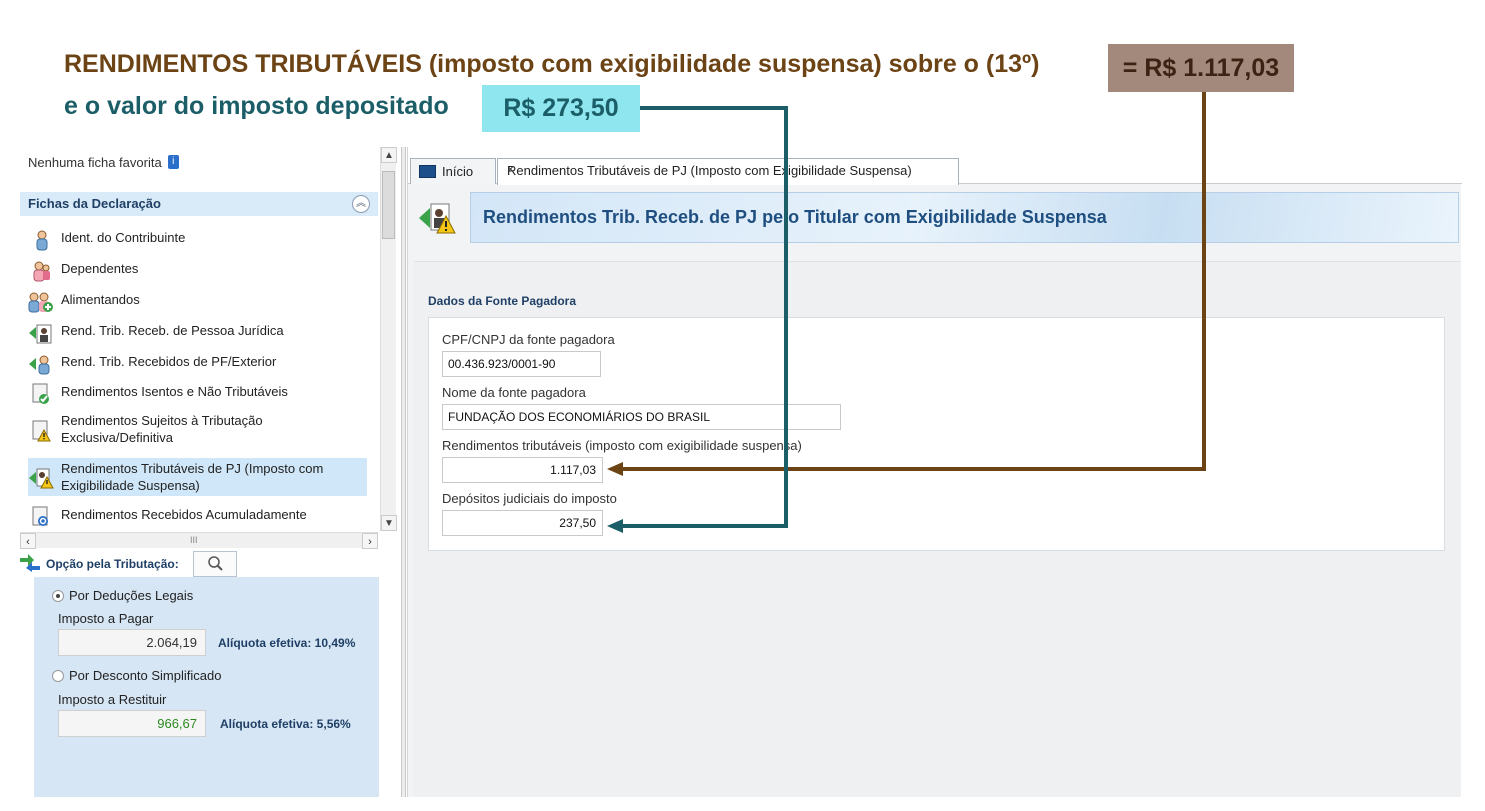 The width and height of the screenshot is (1485, 811). I want to click on tab-inicio: Início, so click(453, 171).